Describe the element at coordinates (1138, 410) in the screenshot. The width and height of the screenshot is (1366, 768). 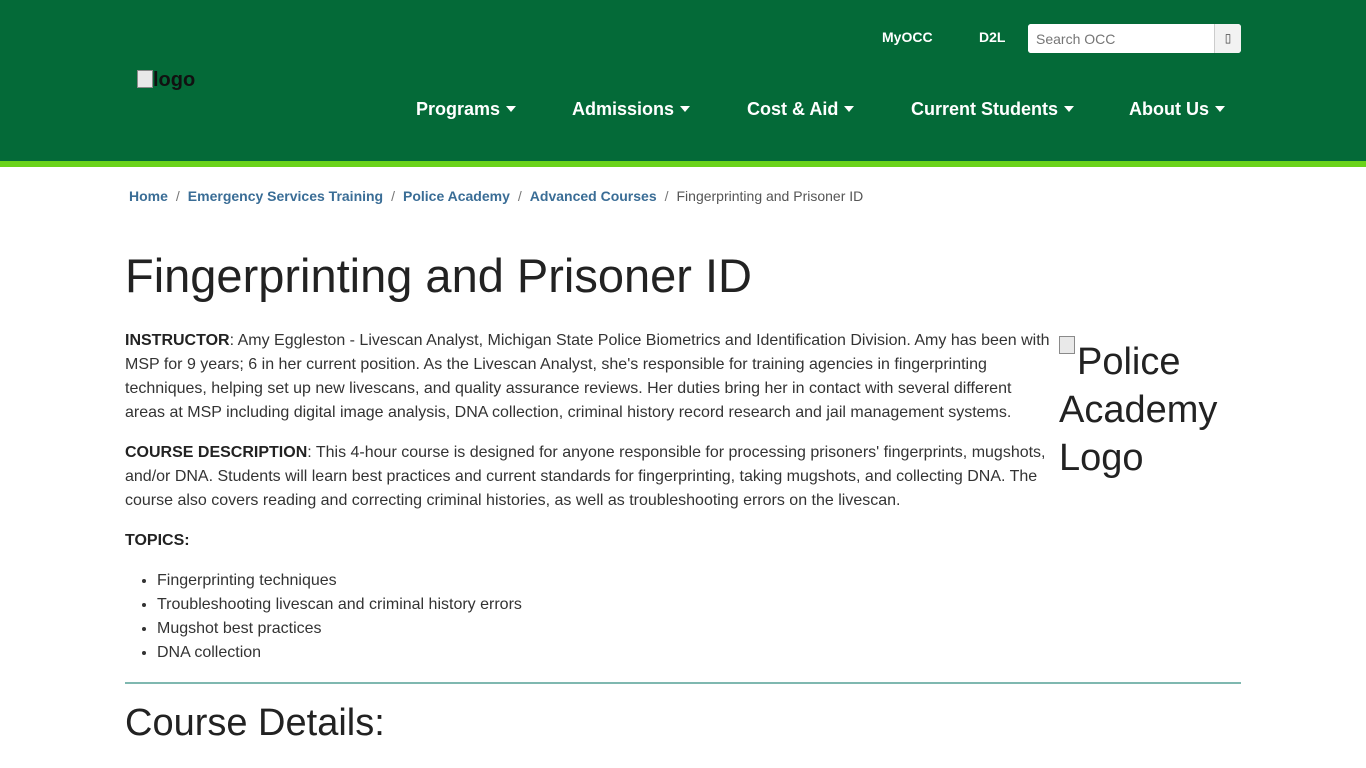
I see `image-alt-text: Police Academy Logo` at that location.